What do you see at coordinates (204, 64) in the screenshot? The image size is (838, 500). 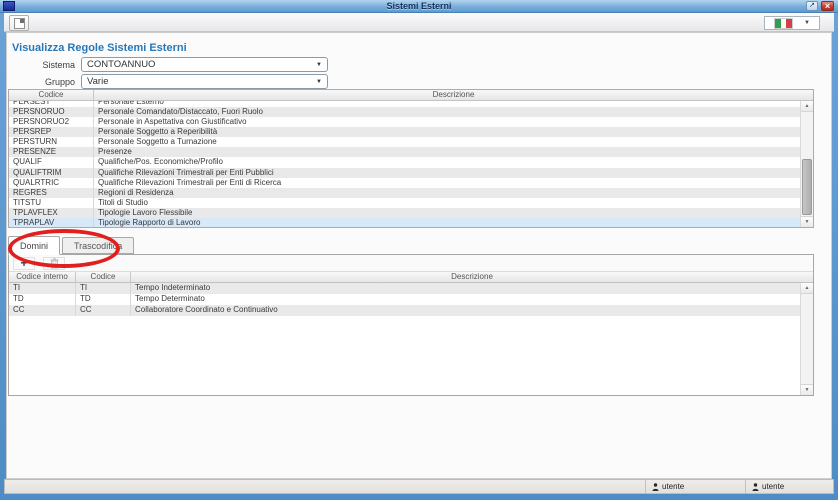 I see `sistema-dropdown: CONTOANNUO ▼` at bounding box center [204, 64].